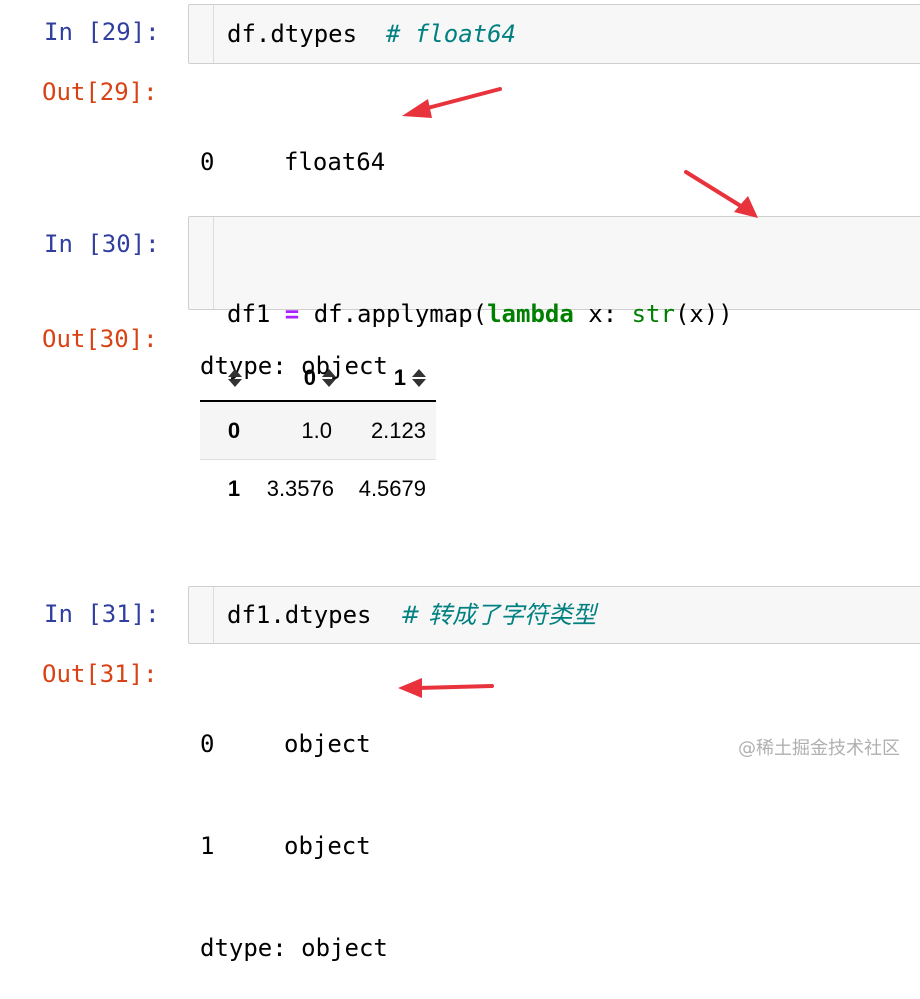 The width and height of the screenshot is (920, 999). What do you see at coordinates (819, 748) in the screenshot?
I see `watermark: @稀土掘金技术社区` at bounding box center [819, 748].